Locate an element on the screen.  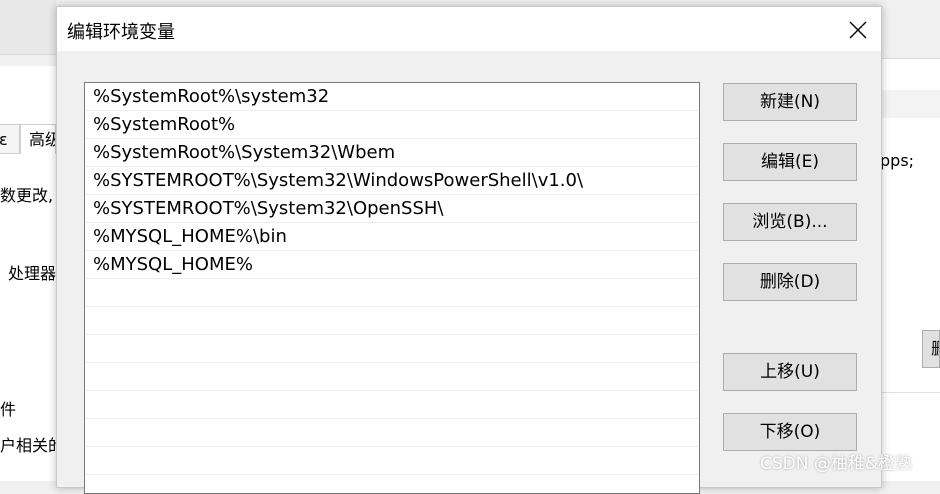
list-item: %MYSQL_HOME% is located at coordinates (392, 265).